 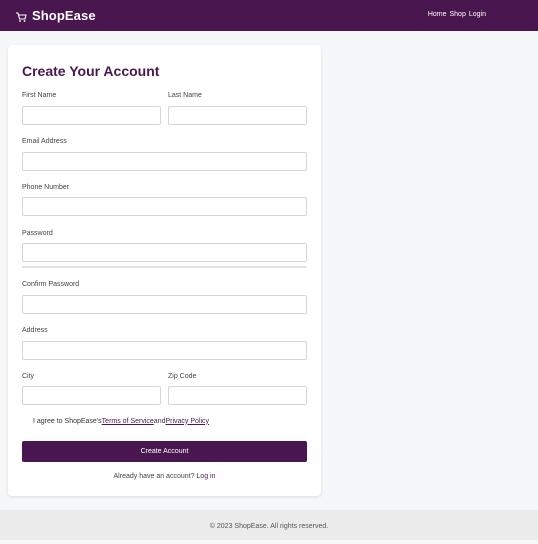 What do you see at coordinates (128, 421) in the screenshot?
I see `terms-of-service-link: Terms of Service` at bounding box center [128, 421].